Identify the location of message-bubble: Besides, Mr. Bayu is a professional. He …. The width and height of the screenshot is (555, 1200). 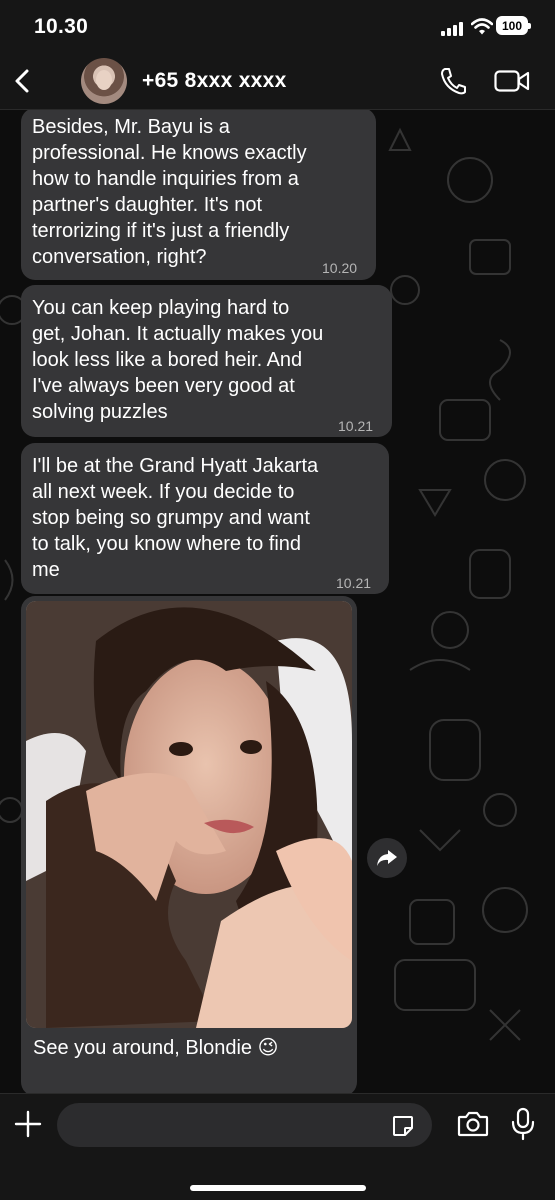
(198, 195).